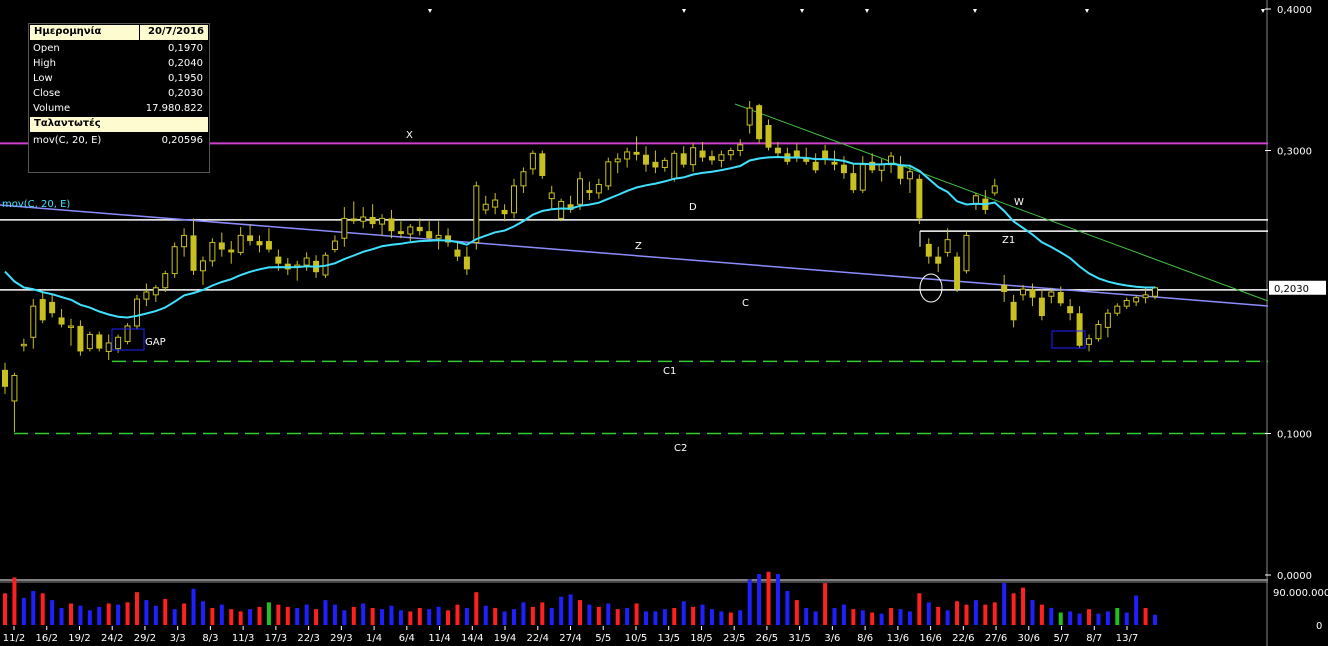  I want to click on x-tick-label: 11/3, so click(243, 638).